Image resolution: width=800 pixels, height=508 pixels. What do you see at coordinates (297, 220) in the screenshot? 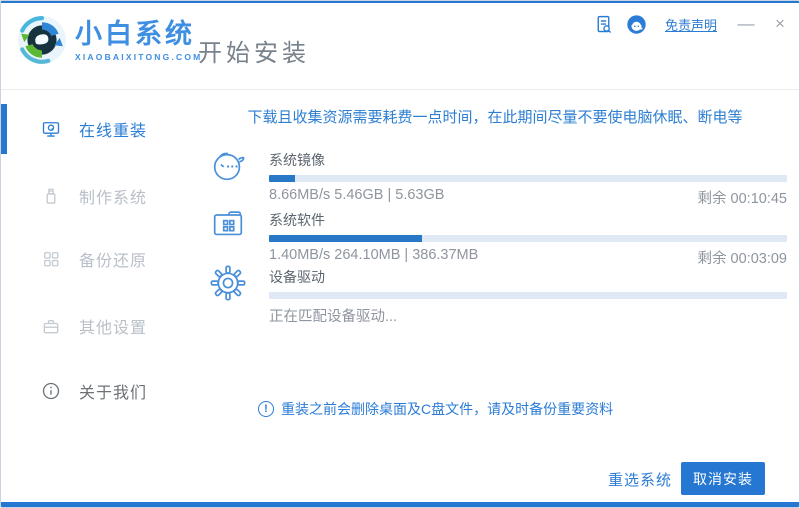
I see `section-title: 系统软件` at bounding box center [297, 220].